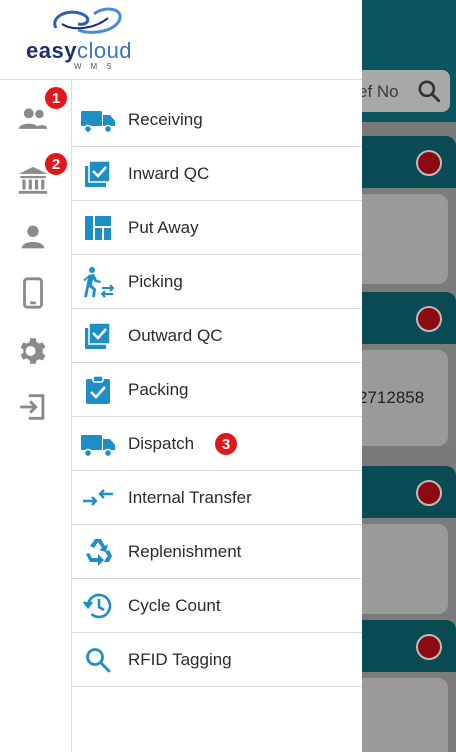  Describe the element at coordinates (378, 91) in the screenshot. I see `search-placeholder: ef No` at that location.